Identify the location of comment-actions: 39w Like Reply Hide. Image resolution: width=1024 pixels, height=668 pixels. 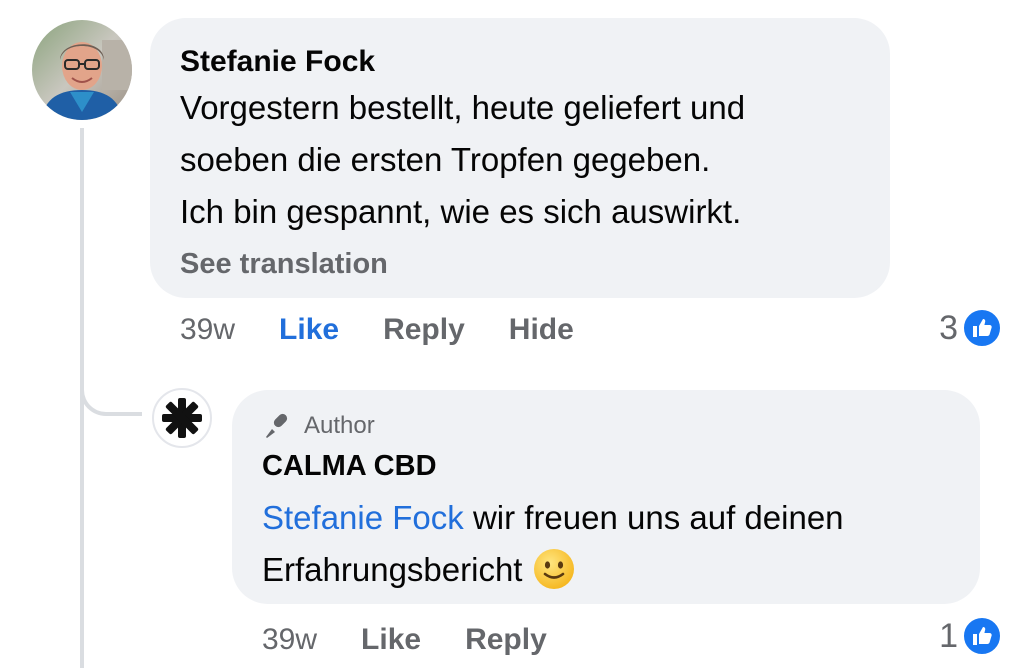
(399, 330).